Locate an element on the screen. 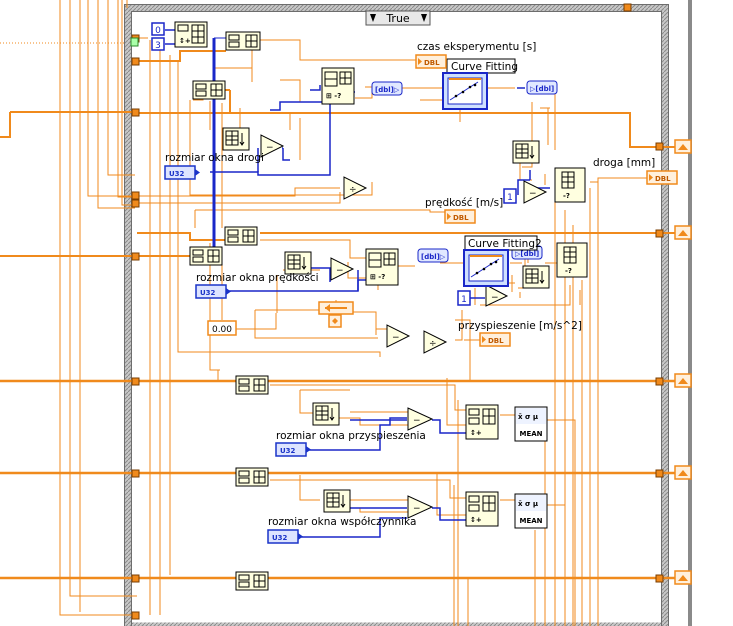 The width and height of the screenshot is (733, 626). subtract-node-4: − is located at coordinates (497, 295).